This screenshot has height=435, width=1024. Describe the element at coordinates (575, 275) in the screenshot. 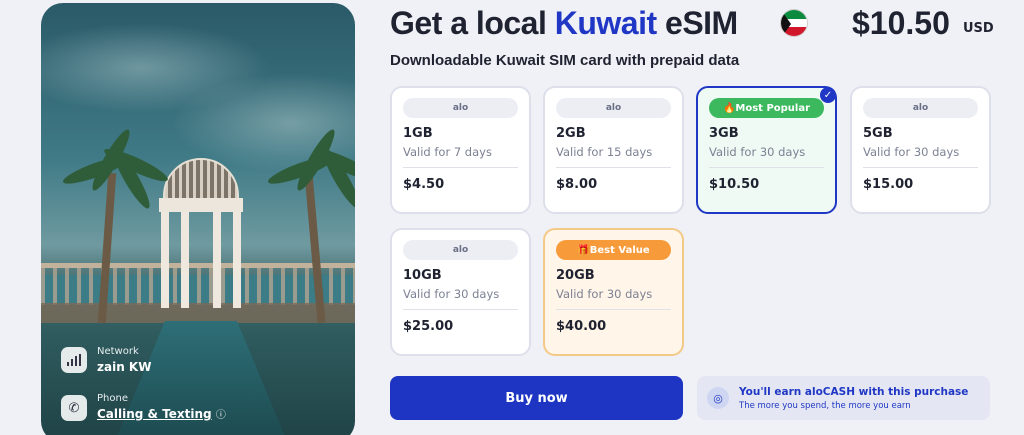

I see `plan-size: 20GB` at that location.